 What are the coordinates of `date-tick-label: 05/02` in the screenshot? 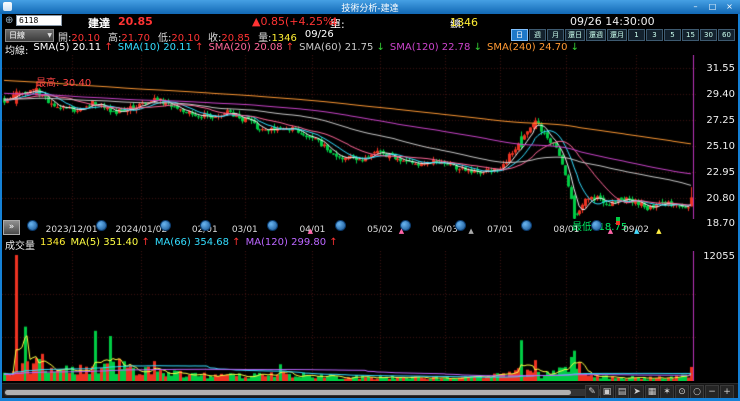 It's located at (380, 230).